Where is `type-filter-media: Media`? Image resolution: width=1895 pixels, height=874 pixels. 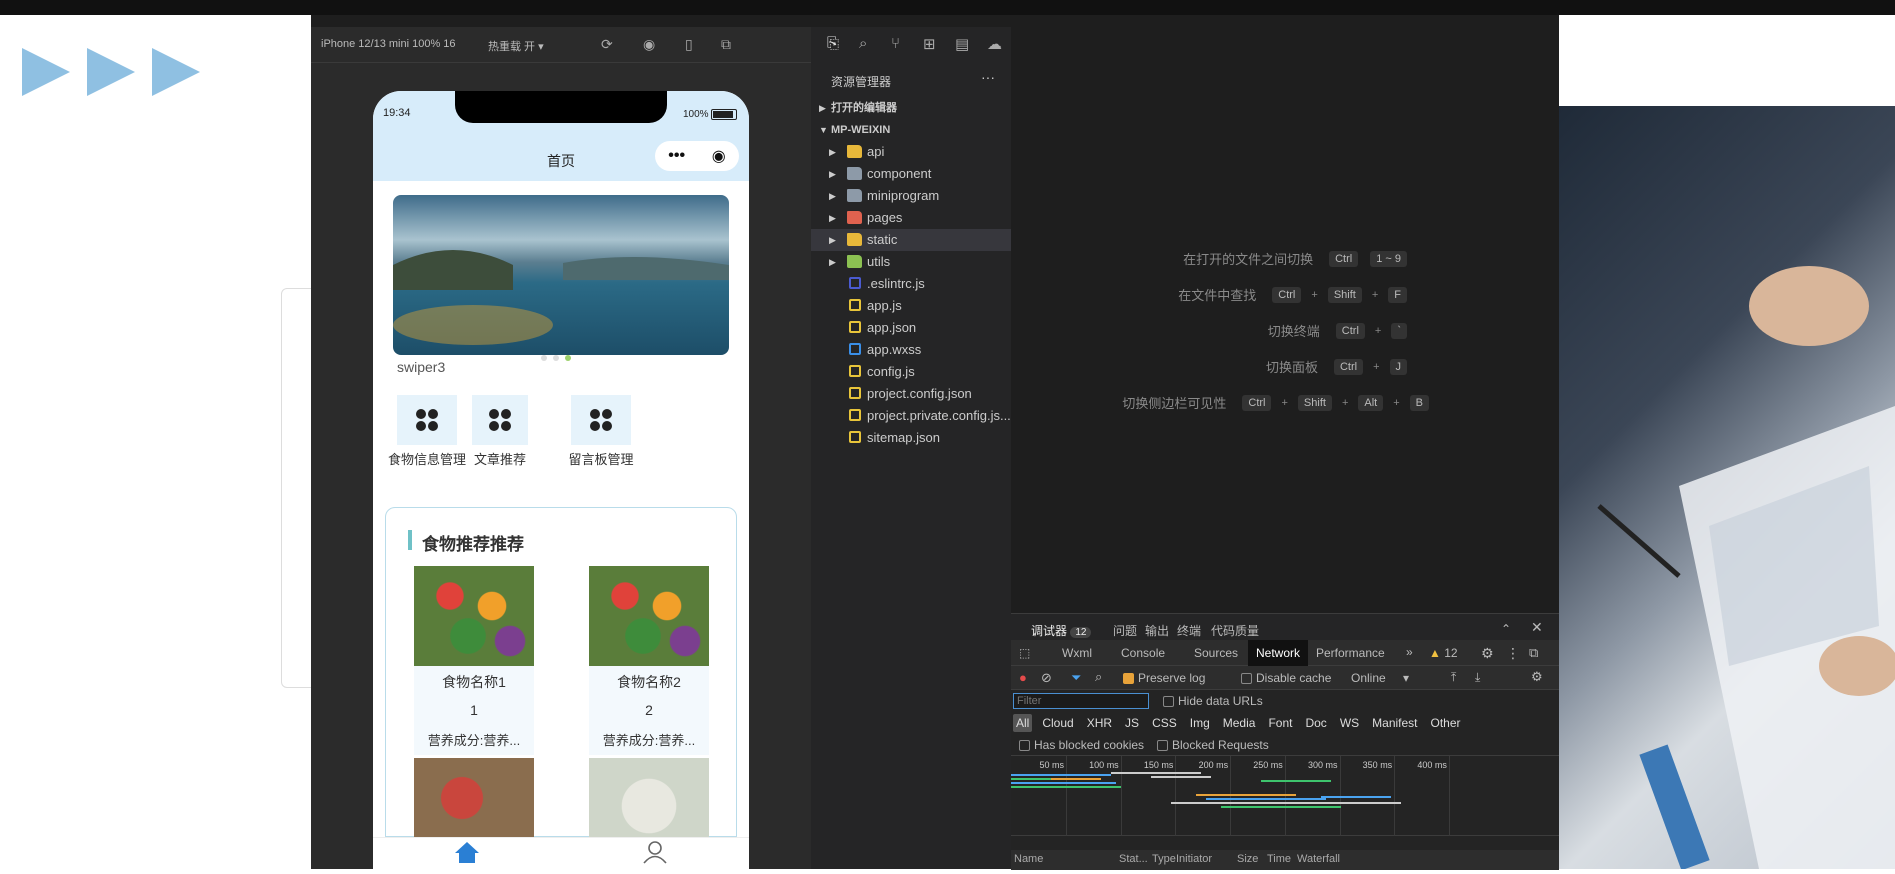 type-filter-media: Media is located at coordinates (1239, 723).